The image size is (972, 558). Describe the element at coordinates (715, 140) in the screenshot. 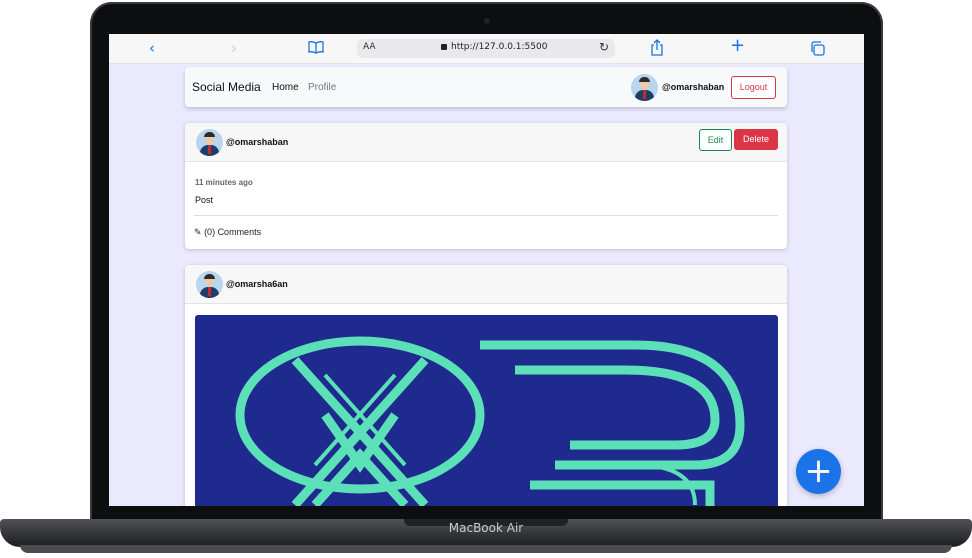

I see `edit-button: Edit` at that location.